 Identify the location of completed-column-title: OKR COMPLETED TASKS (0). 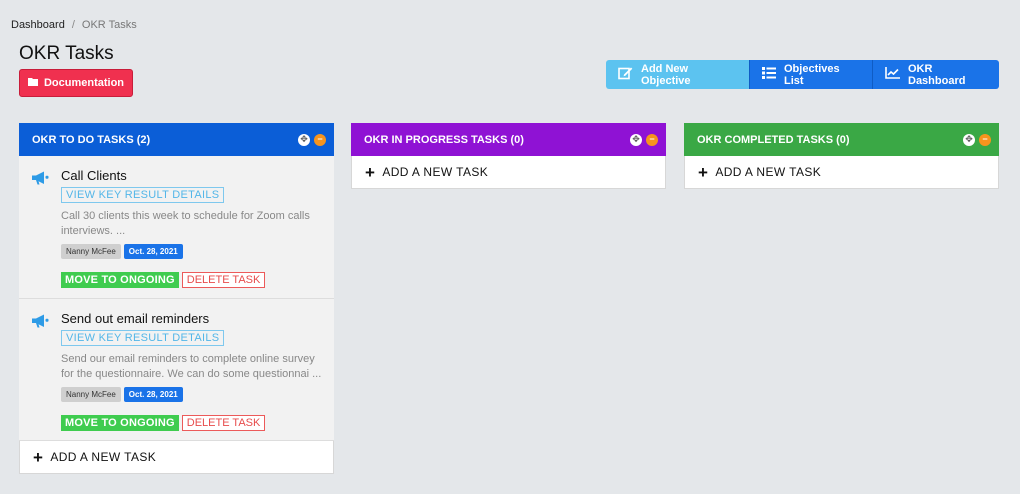
(773, 139).